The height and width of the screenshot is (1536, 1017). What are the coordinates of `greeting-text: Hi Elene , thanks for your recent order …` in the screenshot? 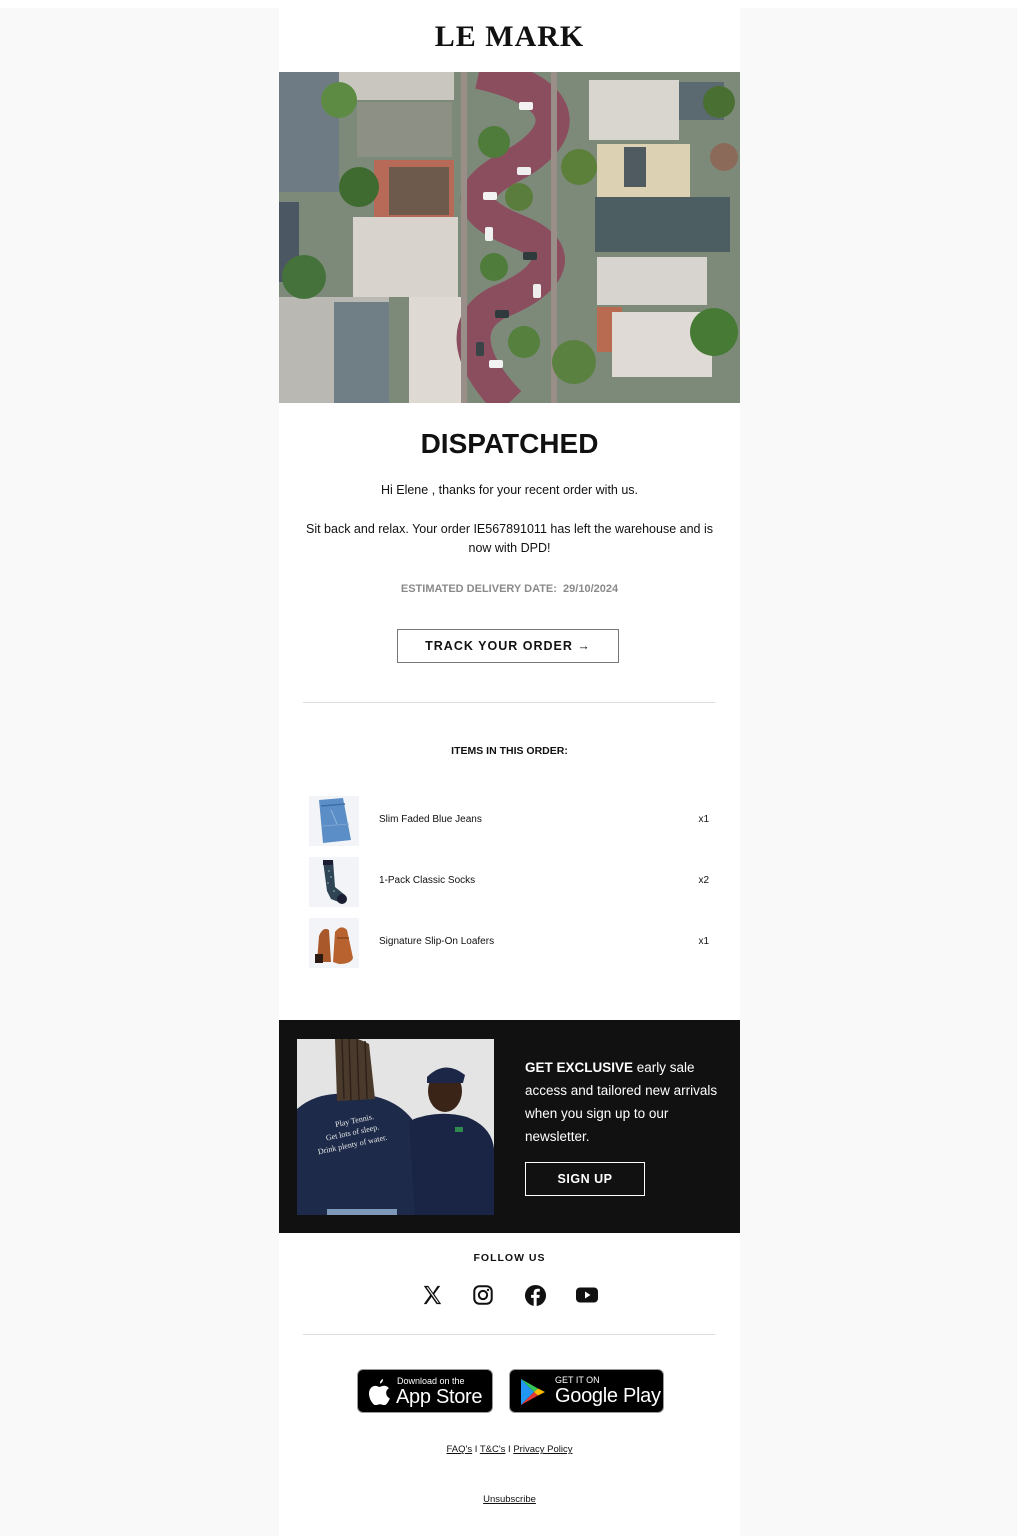 It's located at (509, 490).